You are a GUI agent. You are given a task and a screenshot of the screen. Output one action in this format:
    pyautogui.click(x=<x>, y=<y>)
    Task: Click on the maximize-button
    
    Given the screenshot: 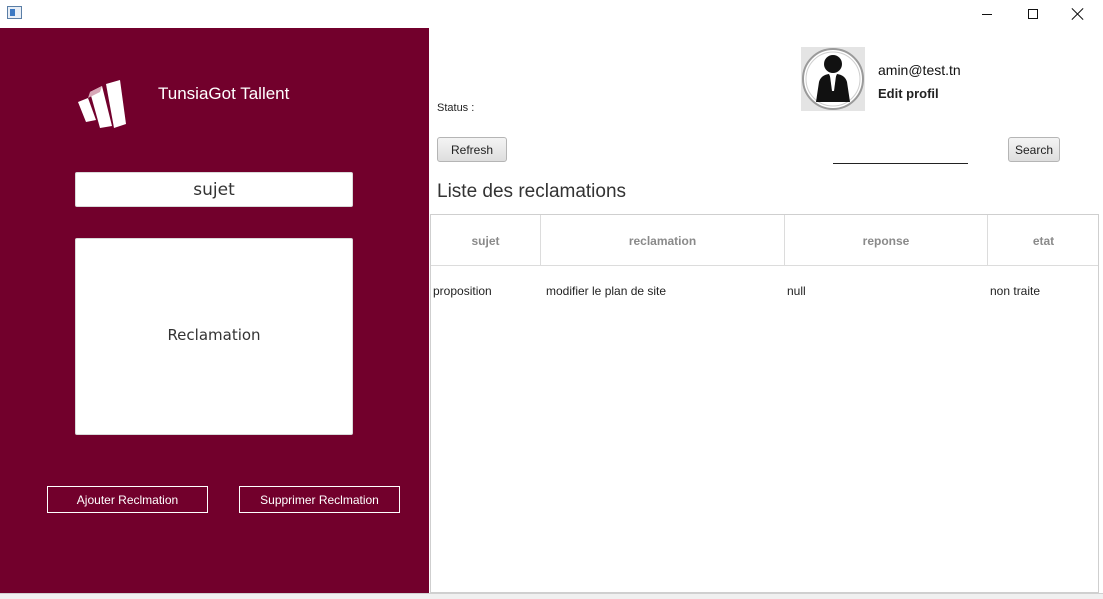 What is the action you would take?
    pyautogui.click(x=1033, y=14)
    